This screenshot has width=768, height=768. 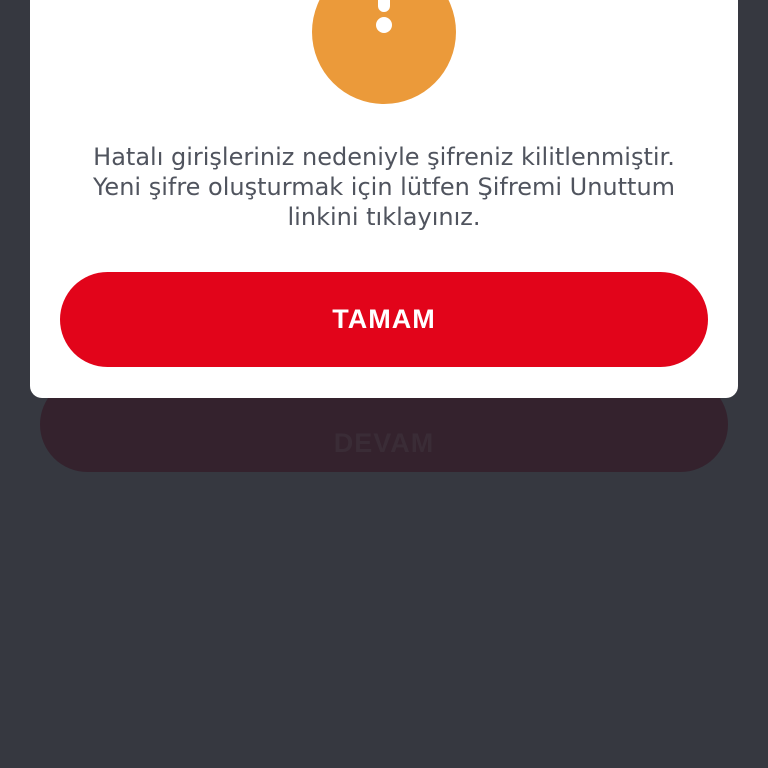 I want to click on continue-button-label: DEVAM, so click(x=384, y=443).